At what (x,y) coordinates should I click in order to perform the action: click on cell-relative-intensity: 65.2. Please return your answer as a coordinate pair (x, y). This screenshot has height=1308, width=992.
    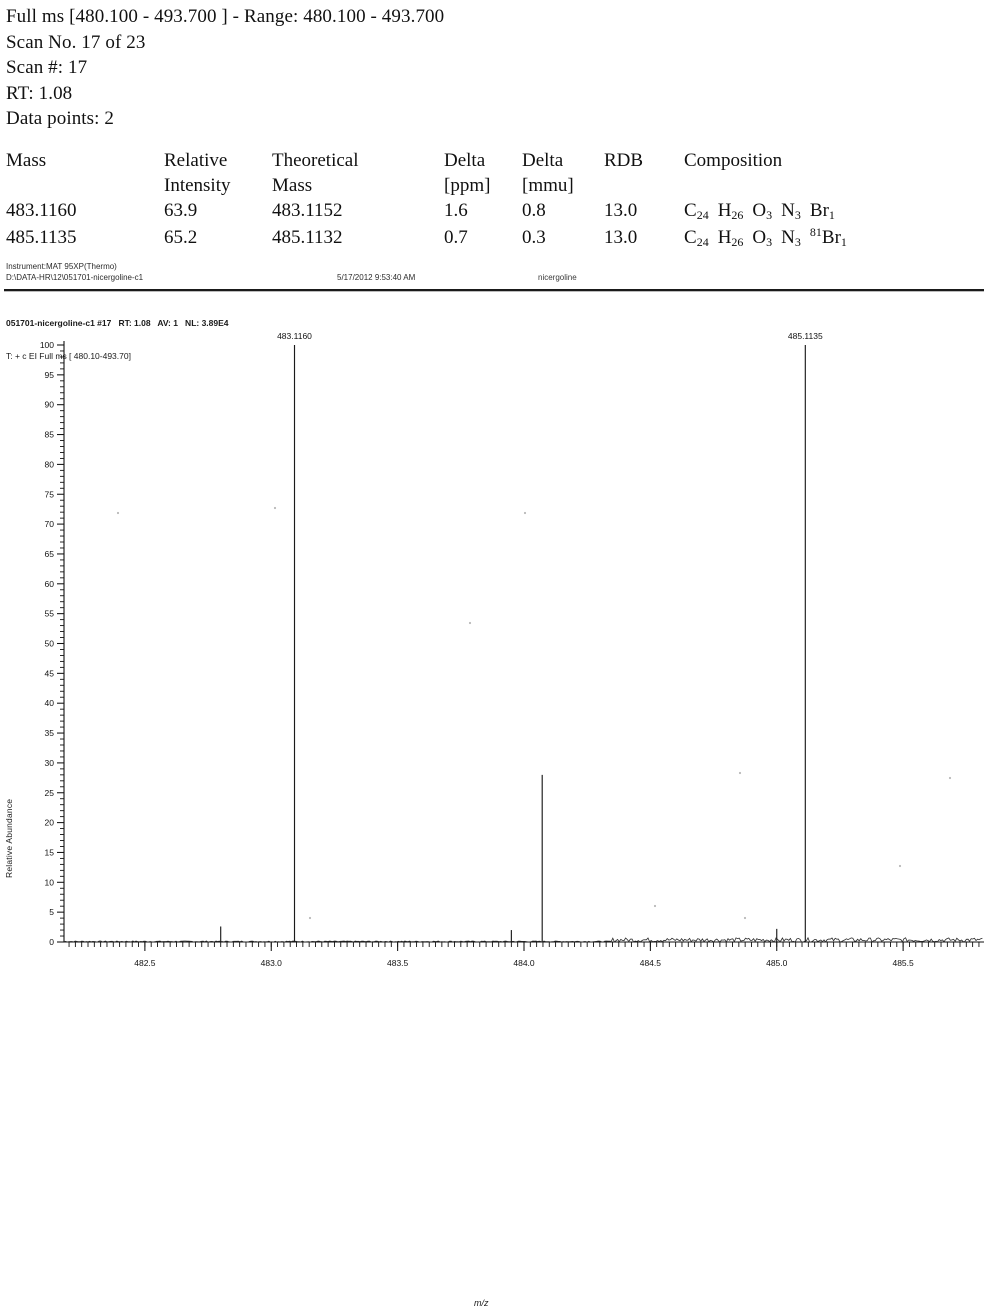
    Looking at the image, I should click on (181, 237).